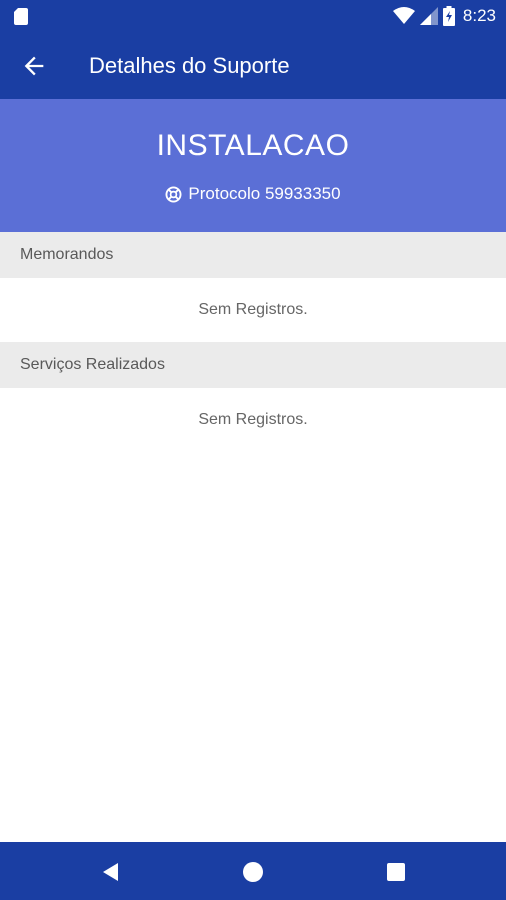 The height and width of the screenshot is (900, 506). Describe the element at coordinates (34, 66) in the screenshot. I see `back-arrow-icon` at that location.